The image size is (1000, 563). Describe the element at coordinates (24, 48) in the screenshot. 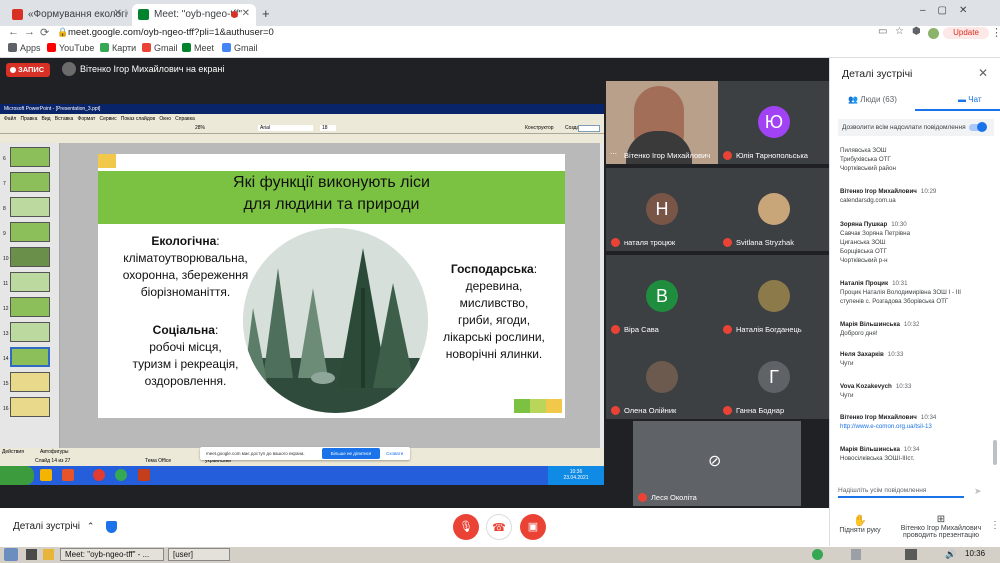

I see `bookmark-apps: Apps` at that location.